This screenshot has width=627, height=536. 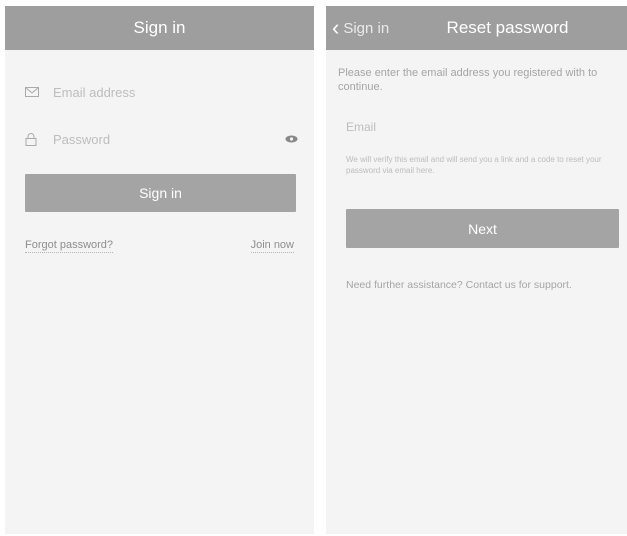 I want to click on signin-title: Sign in, so click(x=159, y=27).